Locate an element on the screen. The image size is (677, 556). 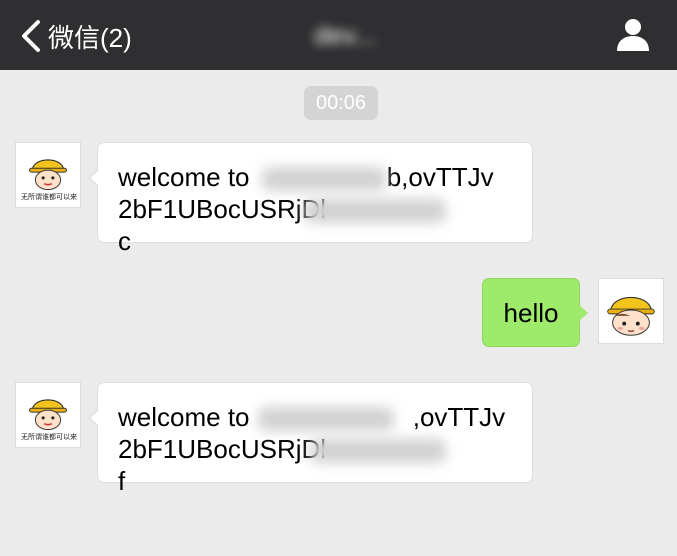
cartoon-kid-icon is located at coordinates (631, 316).